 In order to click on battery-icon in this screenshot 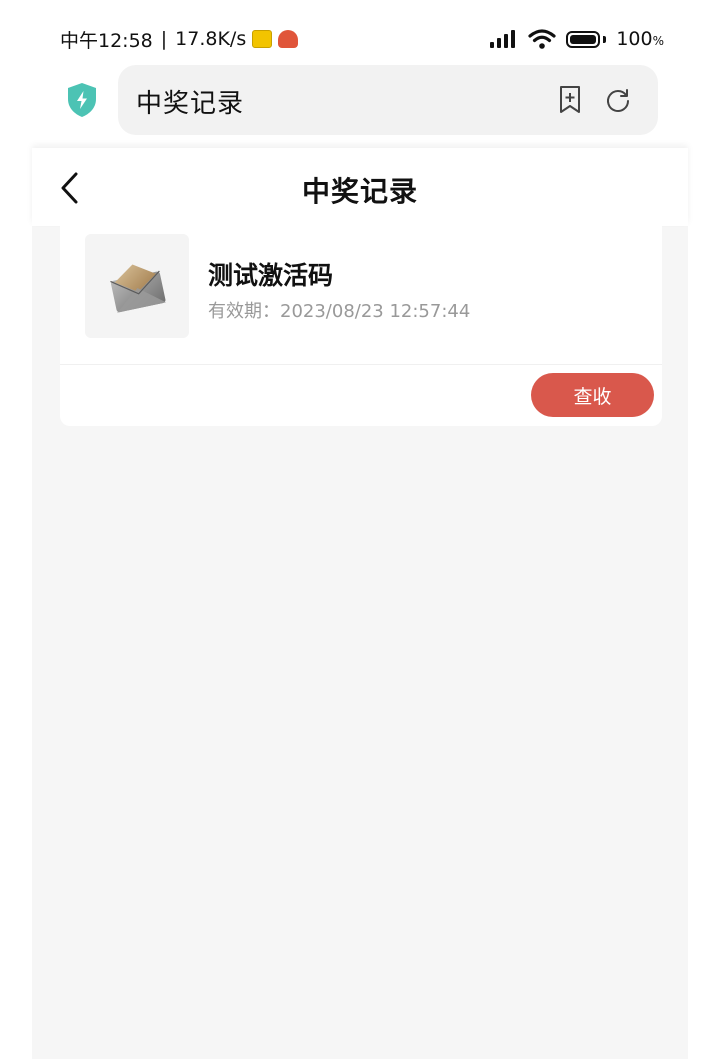, I will do `click(586, 39)`.